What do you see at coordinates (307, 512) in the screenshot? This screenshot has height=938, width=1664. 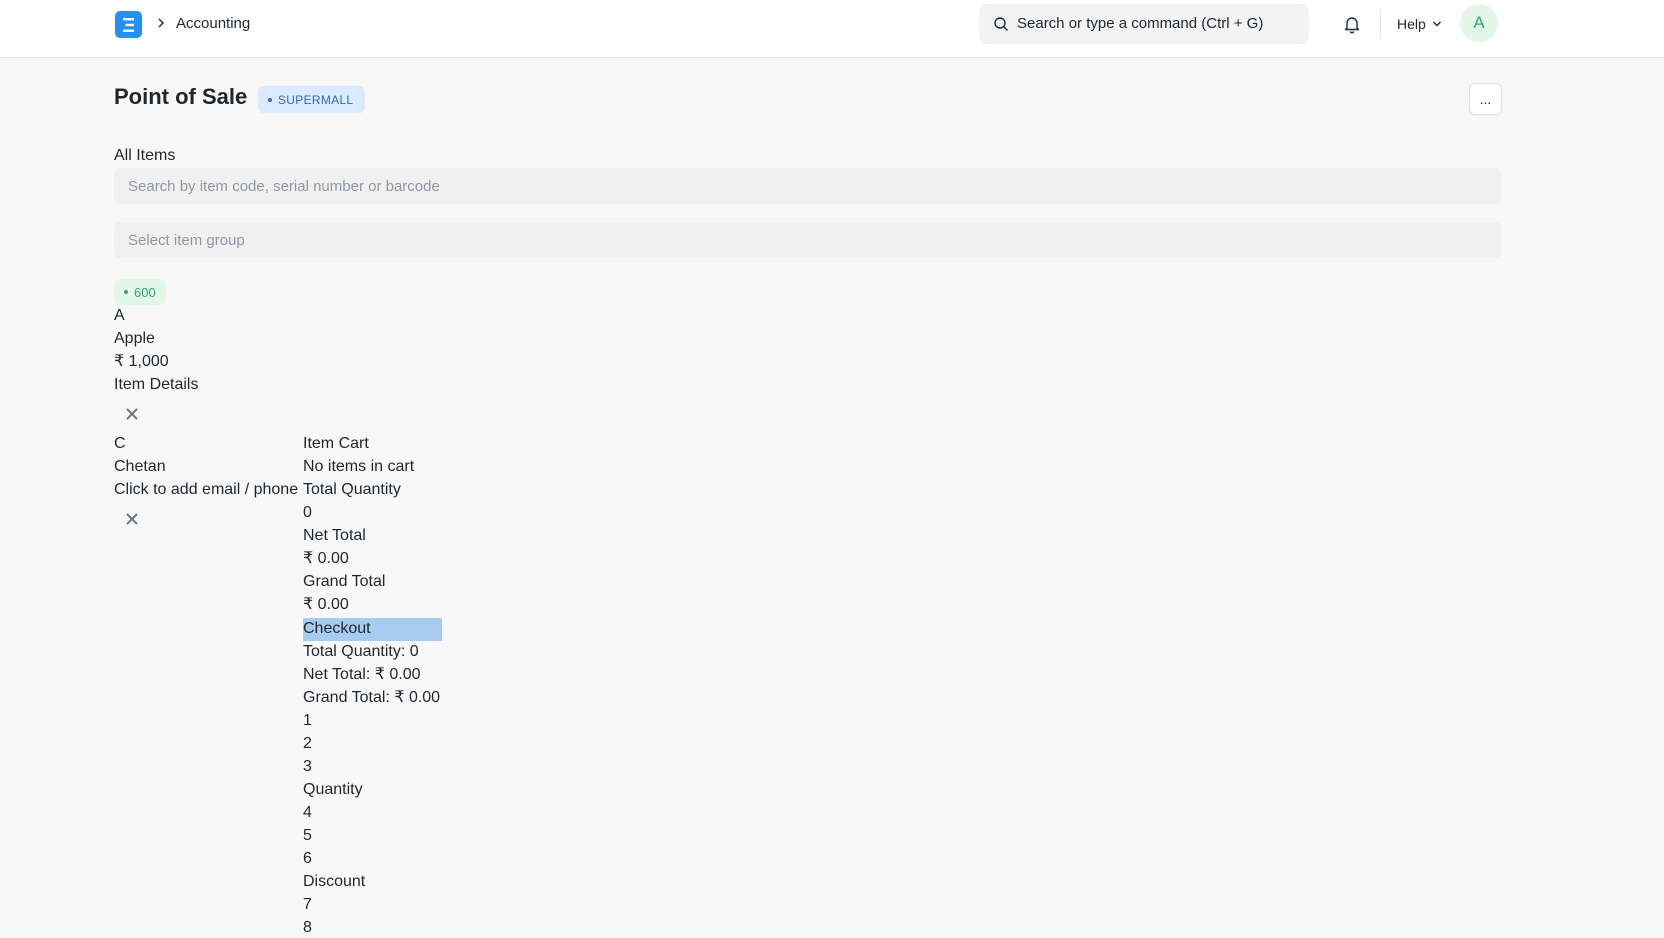 I see `total-quantity-value: 0` at bounding box center [307, 512].